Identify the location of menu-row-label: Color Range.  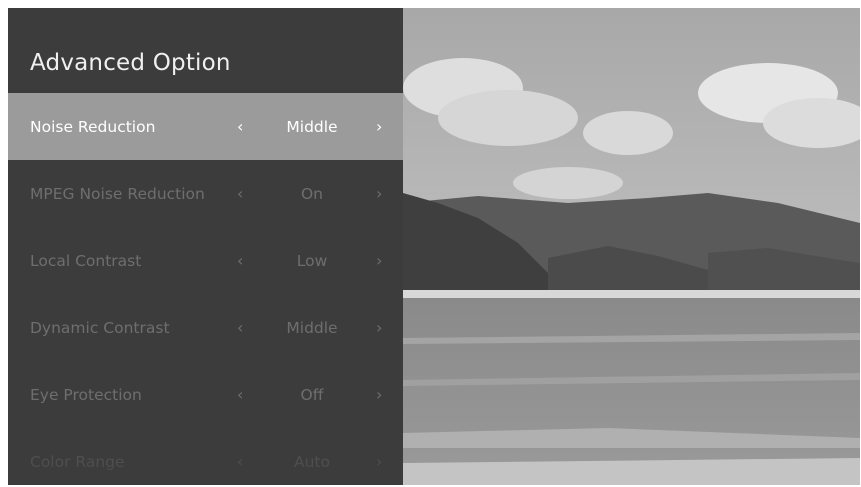
(77, 461).